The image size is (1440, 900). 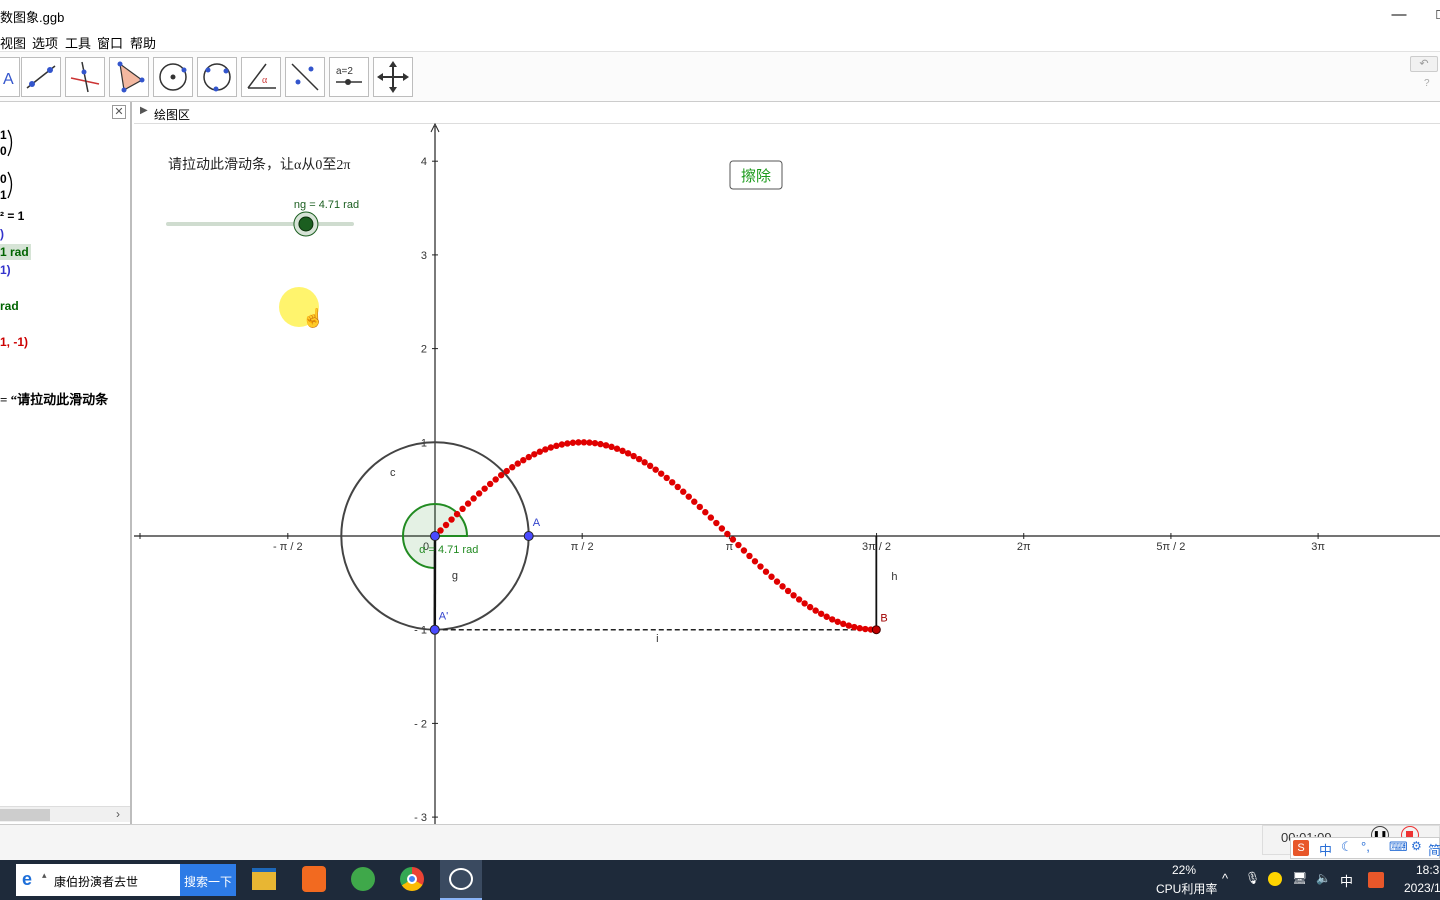 I want to click on origin-point, so click(x=435, y=536).